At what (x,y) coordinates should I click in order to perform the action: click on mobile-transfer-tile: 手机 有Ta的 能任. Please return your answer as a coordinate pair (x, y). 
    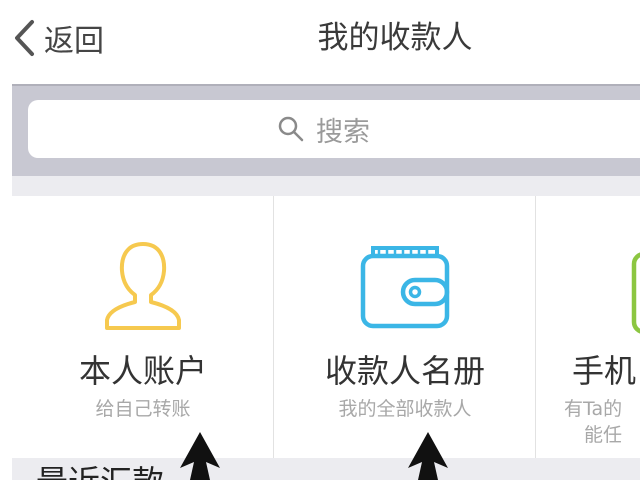
    Looking at the image, I should click on (588, 327).